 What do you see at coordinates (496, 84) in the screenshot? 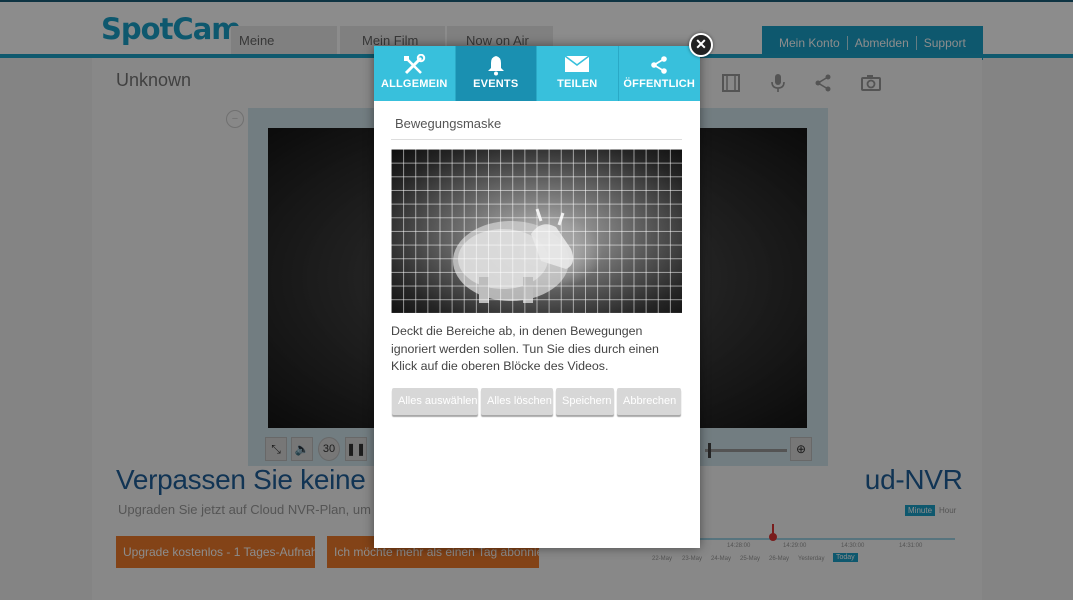
I see `tab-events-label: EVENTS` at bounding box center [496, 84].